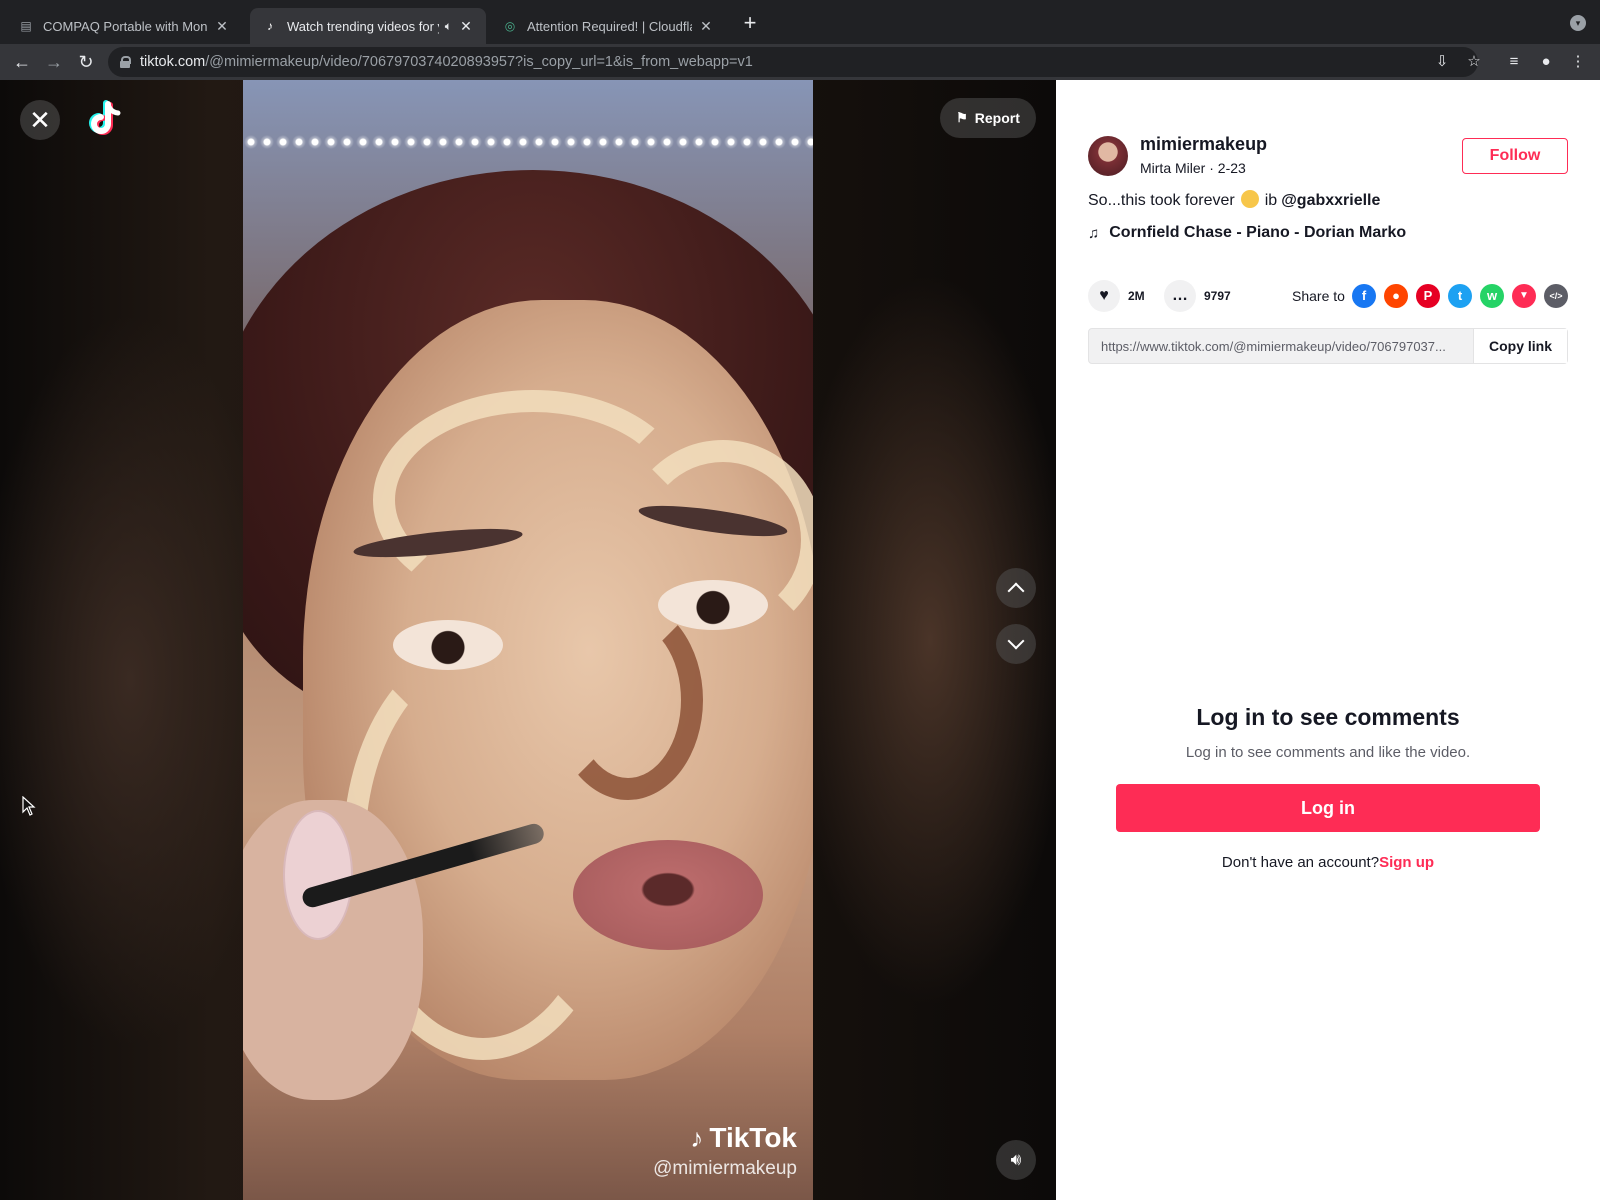  I want to click on tiktok-note-icon: ♪, so click(697, 1137).